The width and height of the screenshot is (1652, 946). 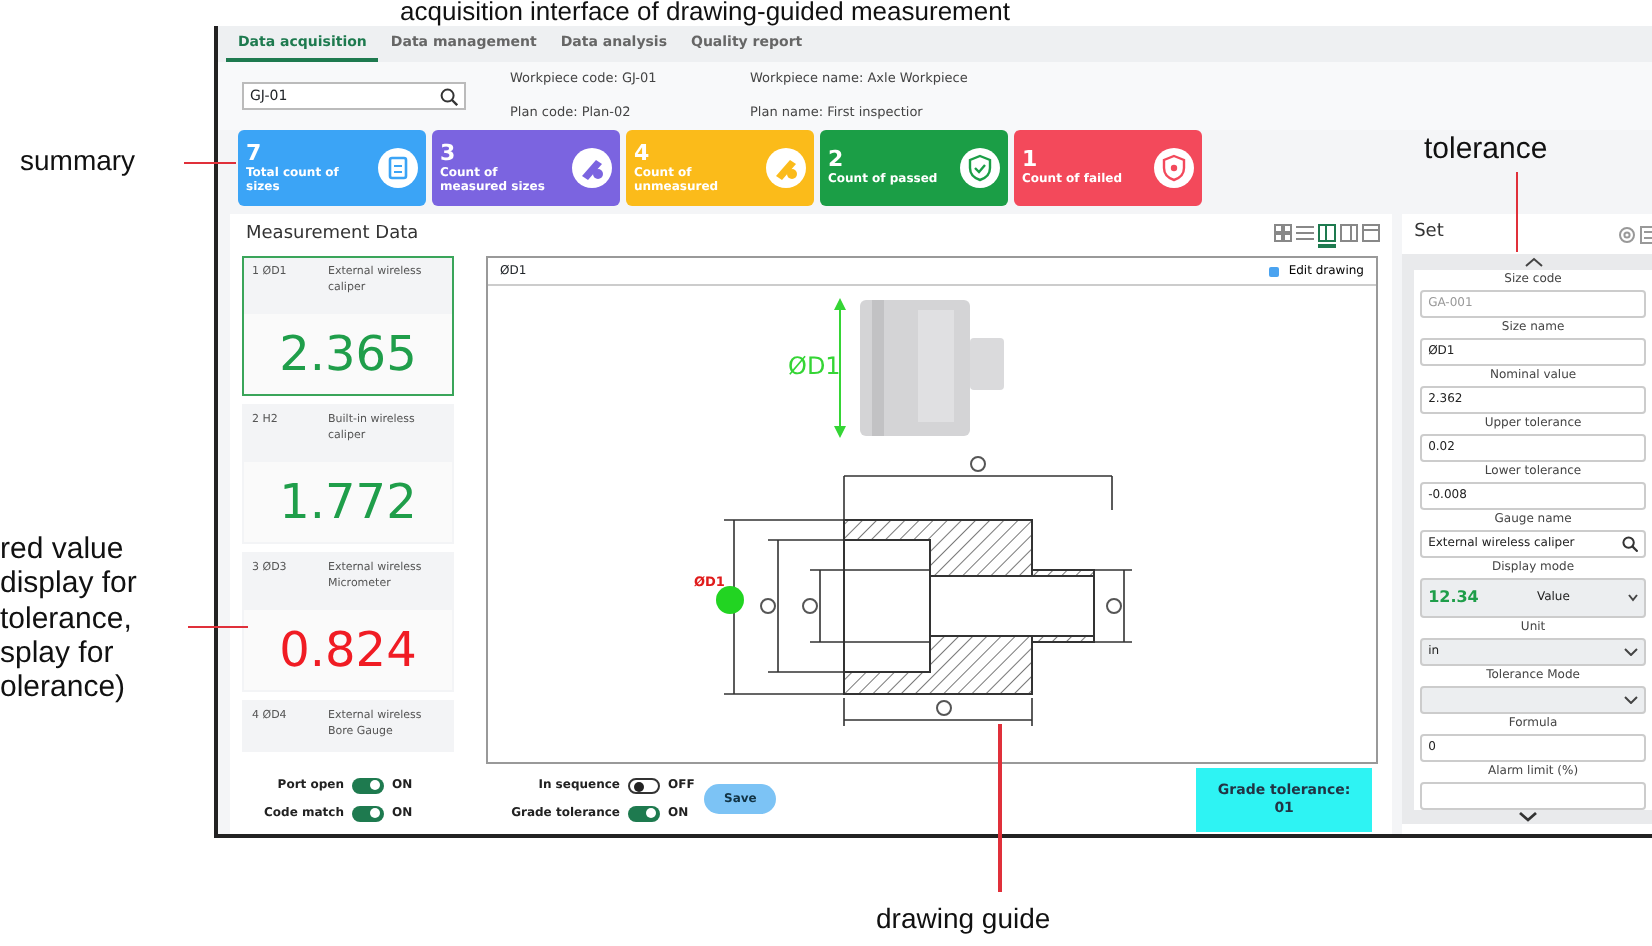 I want to click on annotation-label: drawing guide, so click(x=963, y=919).